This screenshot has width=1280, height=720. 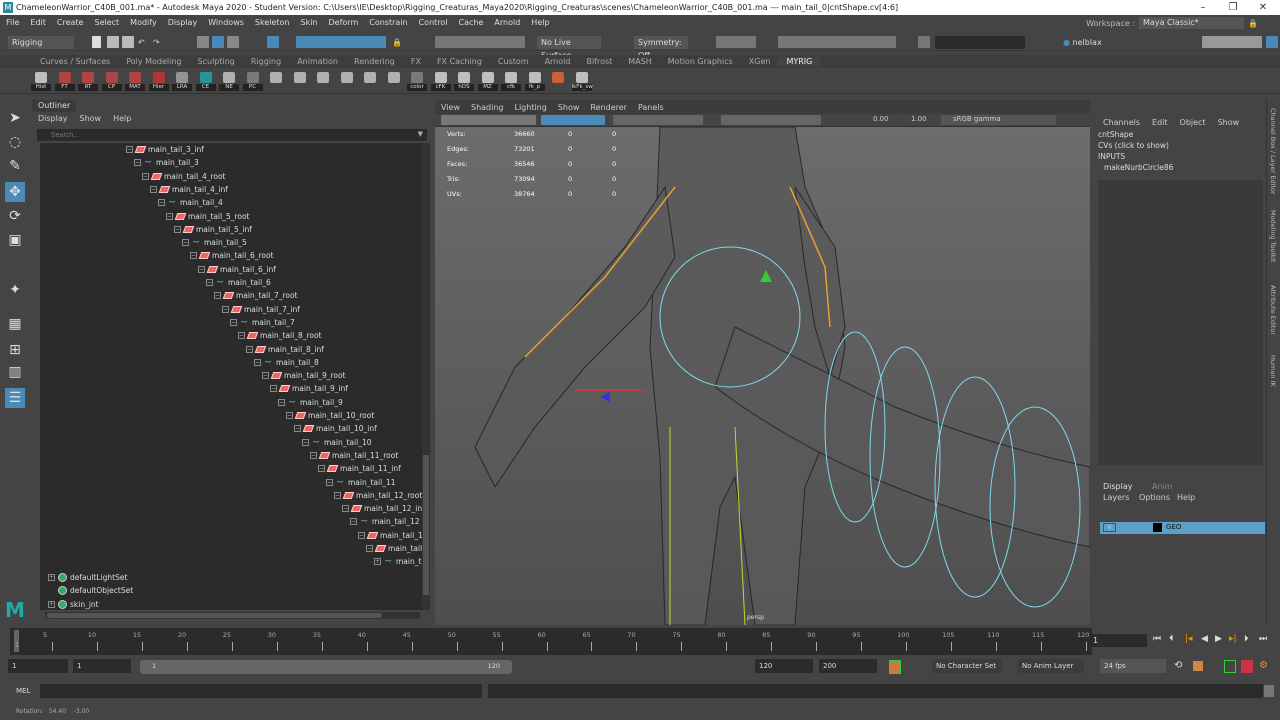 I want to click on menuset-dropdown: Rigging, so click(x=41, y=42).